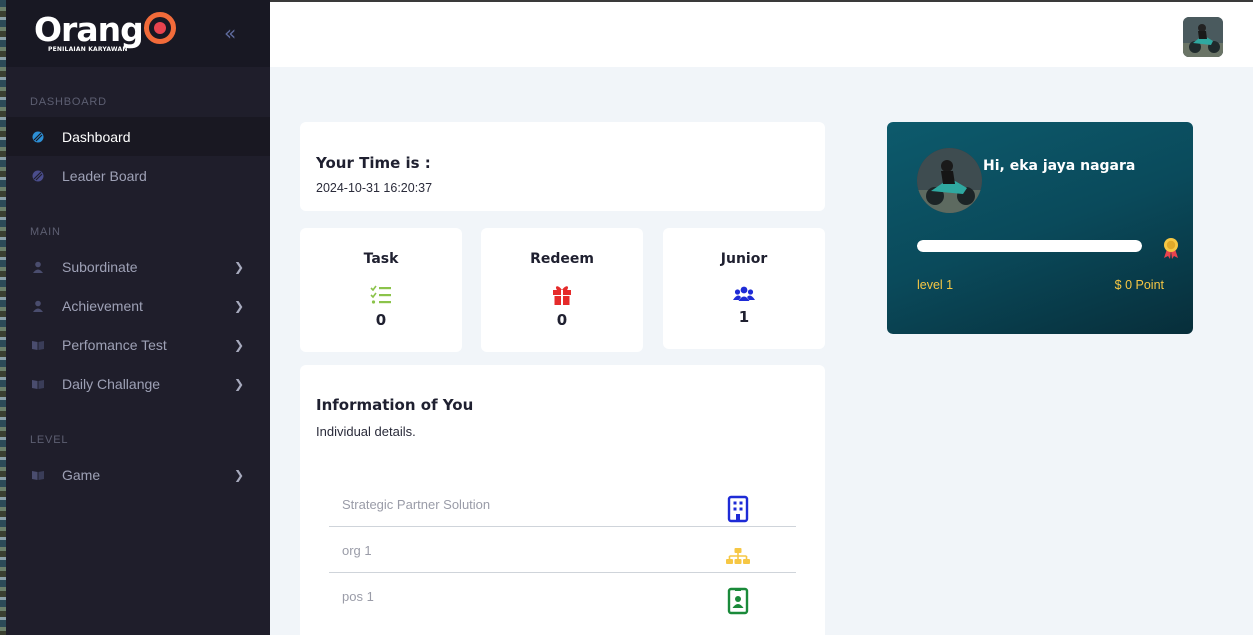 This screenshot has width=1253, height=635. Describe the element at coordinates (738, 601) in the screenshot. I see `id-badge-icon` at that location.